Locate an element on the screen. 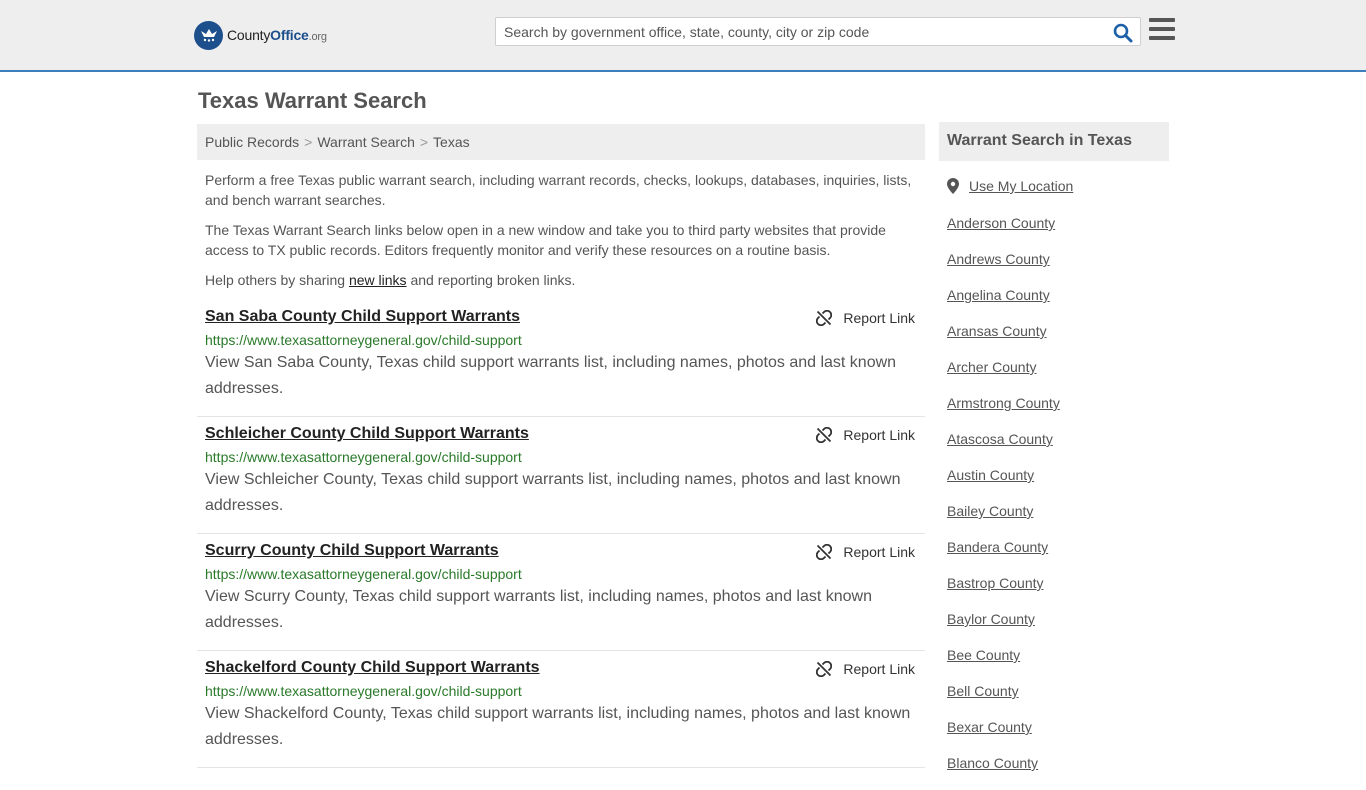 The height and width of the screenshot is (790, 1366). county-link: Anderson County is located at coordinates (1003, 232).